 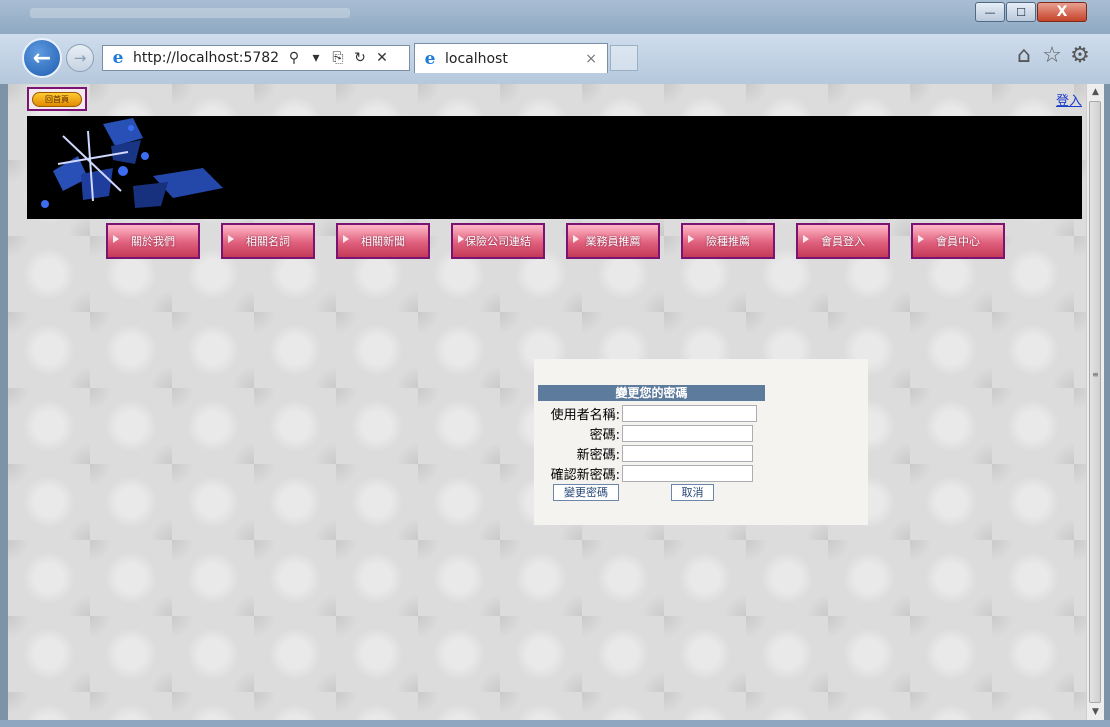 I want to click on menu-about-us: 關於我們, so click(x=153, y=241).